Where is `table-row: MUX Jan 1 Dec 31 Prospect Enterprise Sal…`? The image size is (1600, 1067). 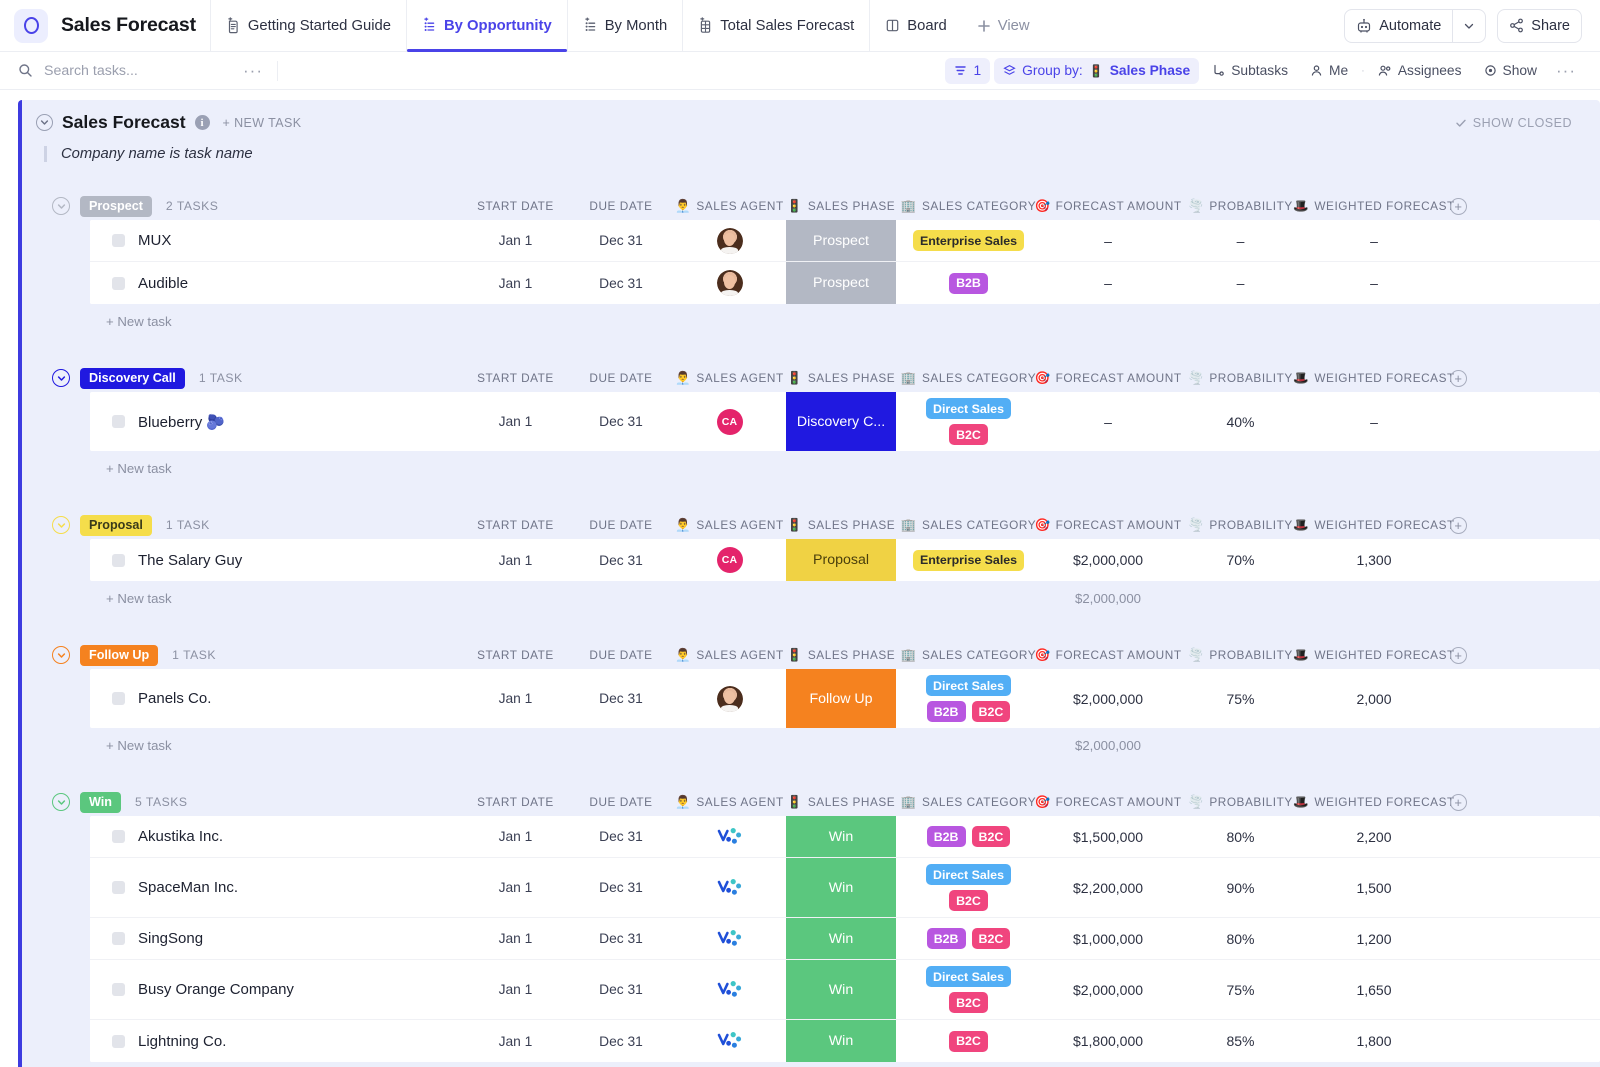
table-row: MUX Jan 1 Dec 31 Prospect Enterprise Sal… is located at coordinates (845, 241).